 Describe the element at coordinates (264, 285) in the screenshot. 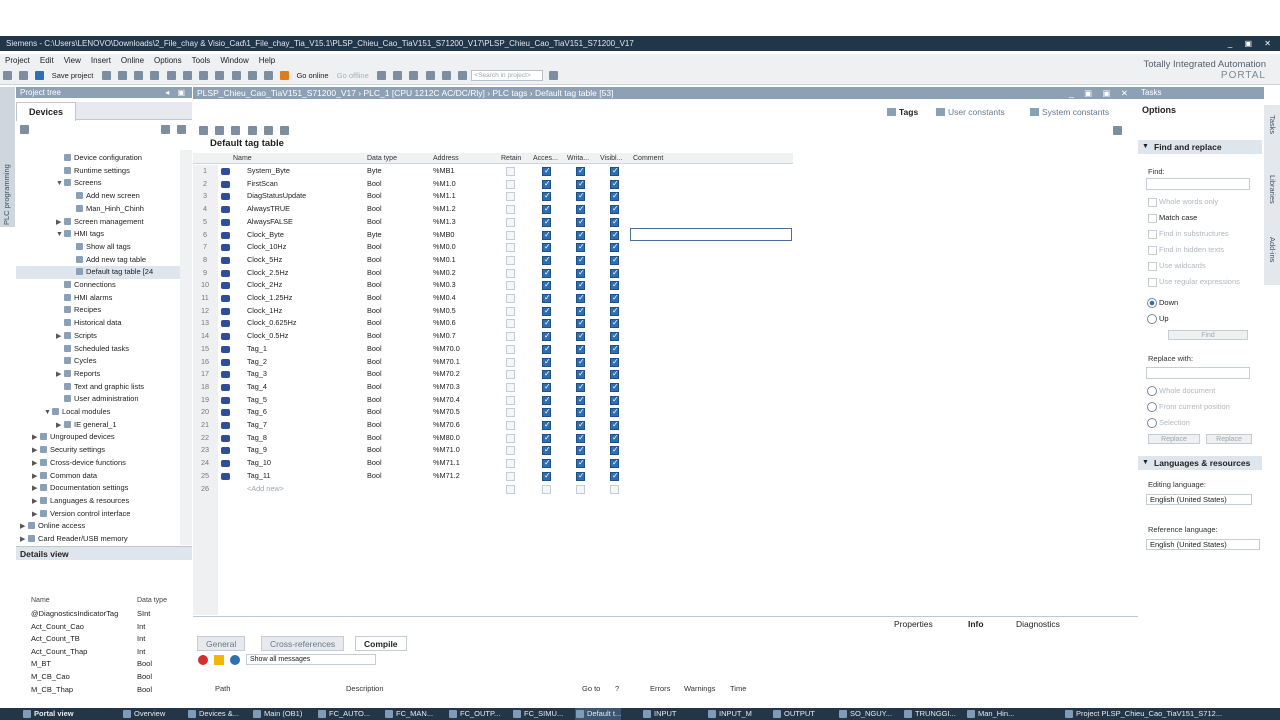

I see `tag-name-cell: Clock_2Hz` at that location.